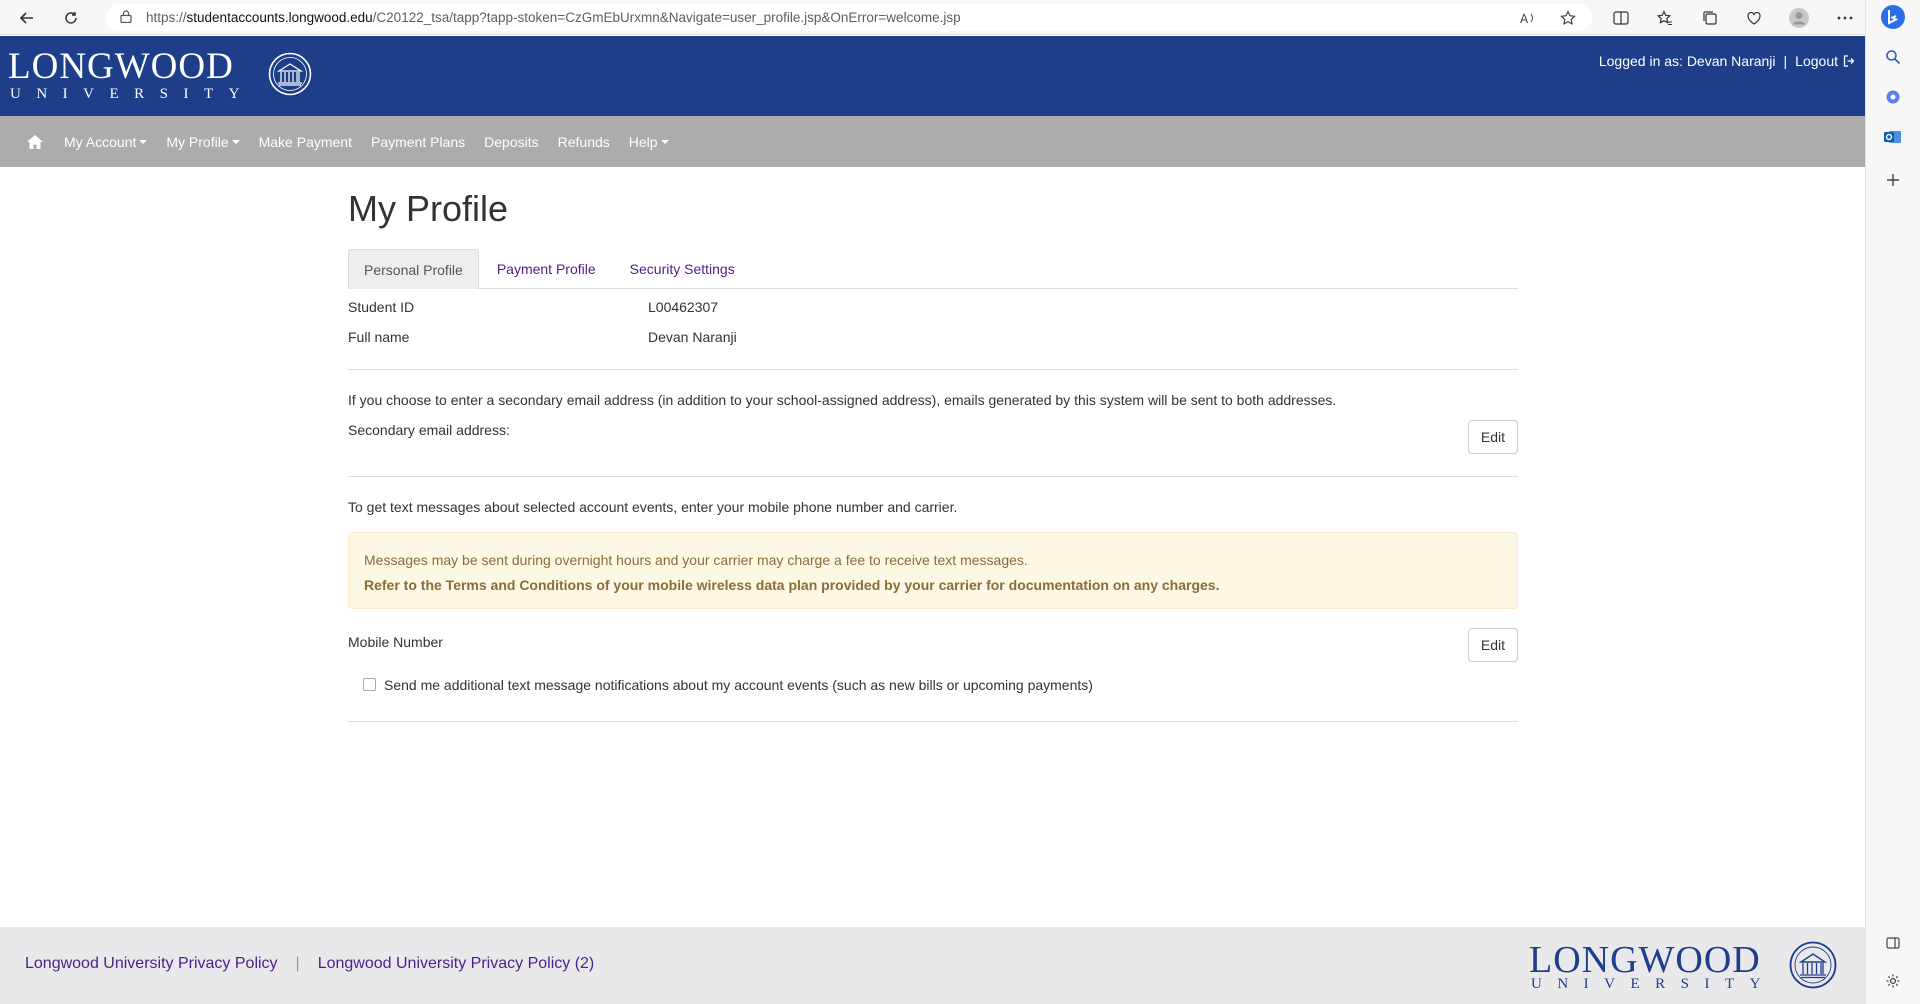 The width and height of the screenshot is (1920, 1004). Describe the element at coordinates (379, 336) in the screenshot. I see `full-name-label: Full name` at that location.